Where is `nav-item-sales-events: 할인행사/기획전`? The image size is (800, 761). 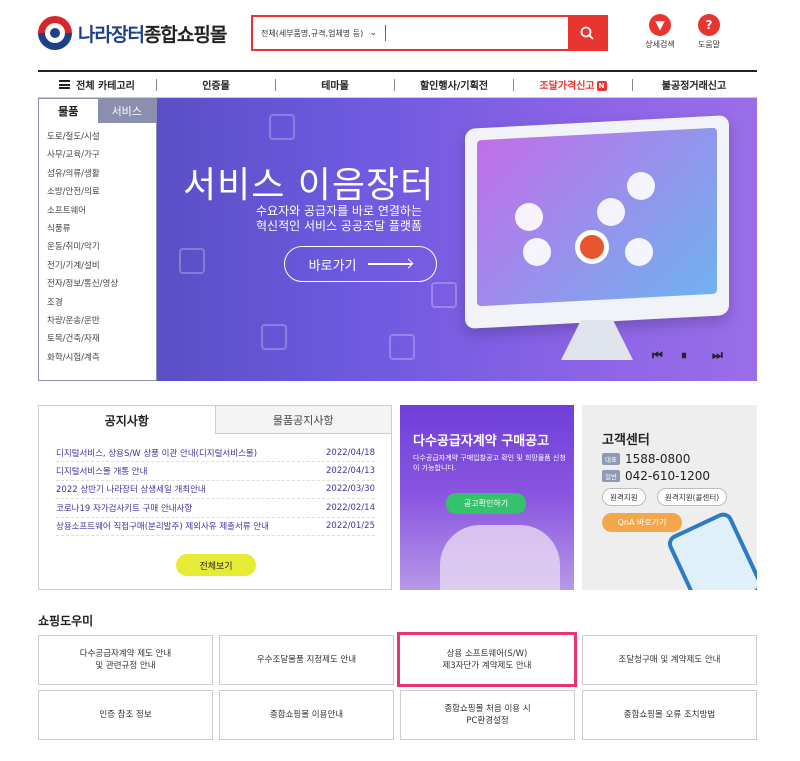
nav-item-sales-events: 할인행사/기획전 is located at coordinates (454, 84).